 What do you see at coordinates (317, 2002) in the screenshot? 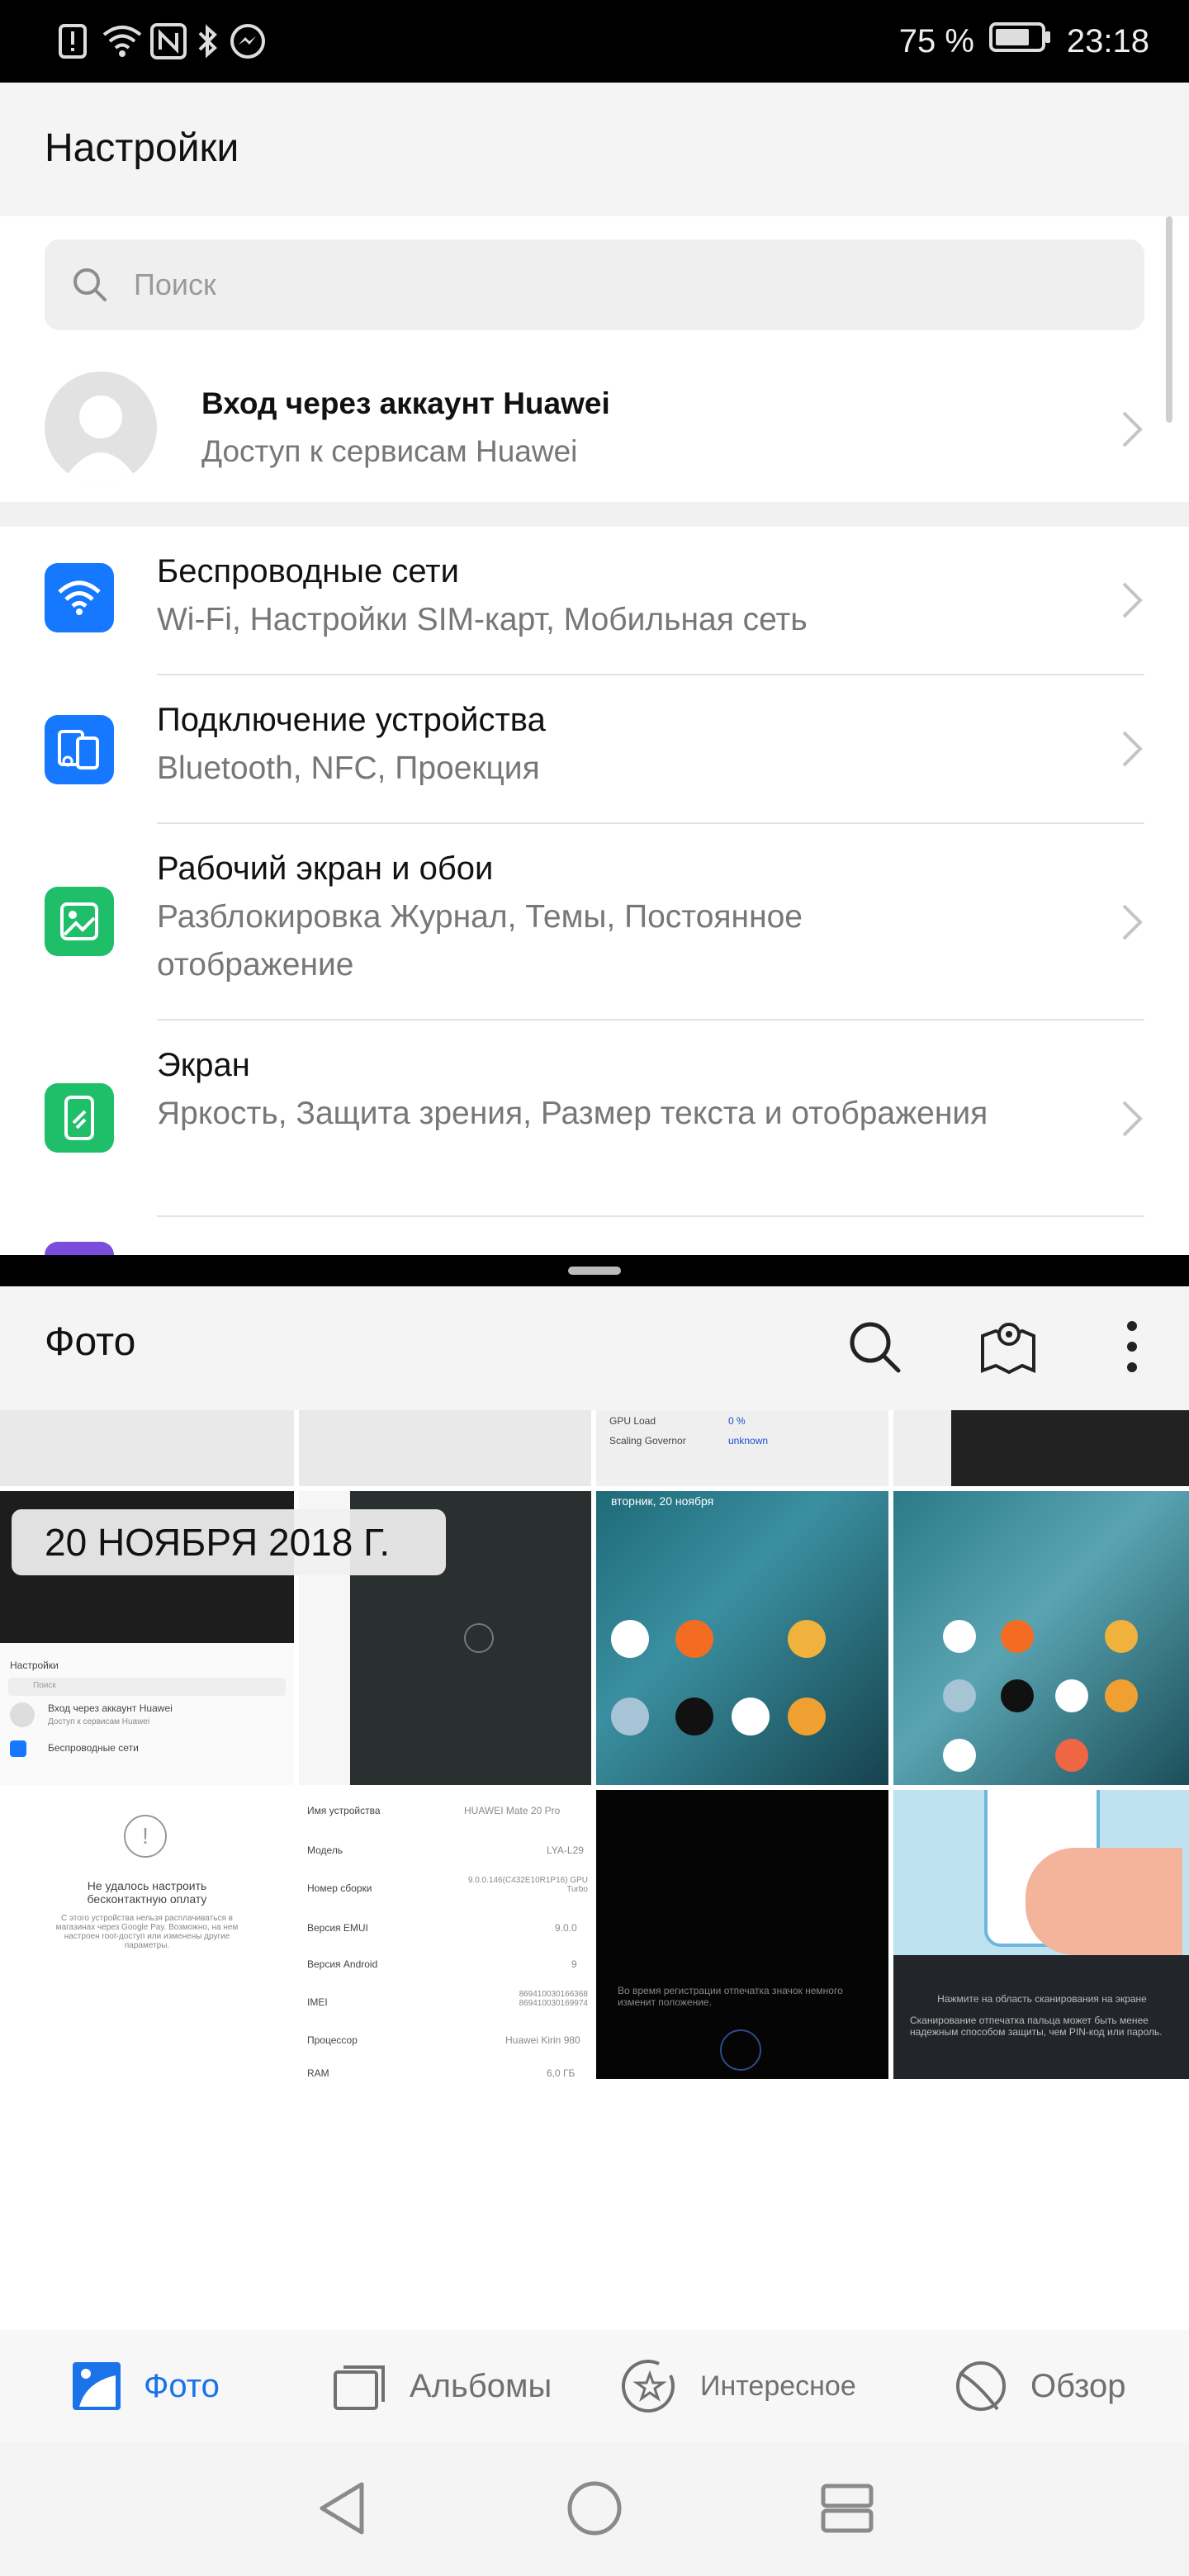
I see `thumb-text: IMEI` at bounding box center [317, 2002].